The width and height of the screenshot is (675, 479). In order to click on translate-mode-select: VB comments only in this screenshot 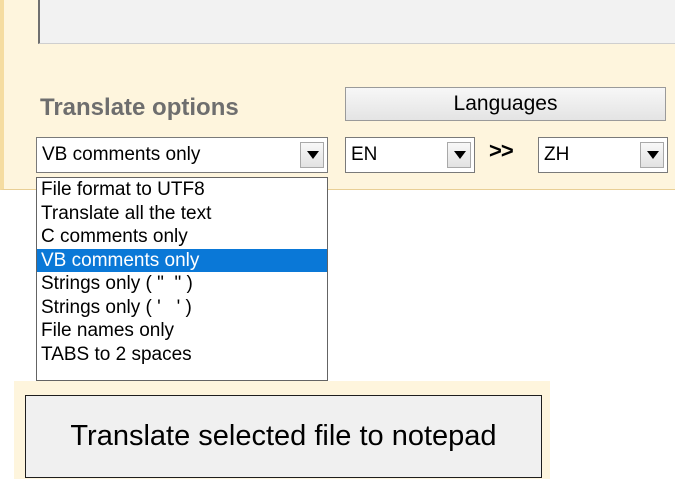, I will do `click(182, 155)`.